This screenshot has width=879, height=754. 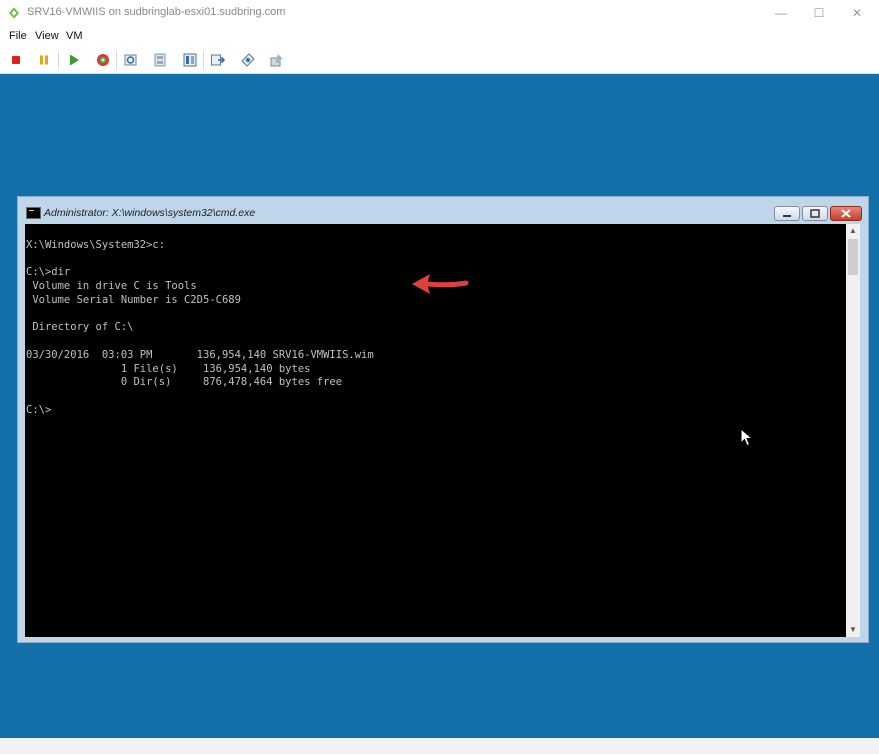 What do you see at coordinates (111, 286) in the screenshot?
I see `terminal-line: Volume in drive C is Tools` at bounding box center [111, 286].